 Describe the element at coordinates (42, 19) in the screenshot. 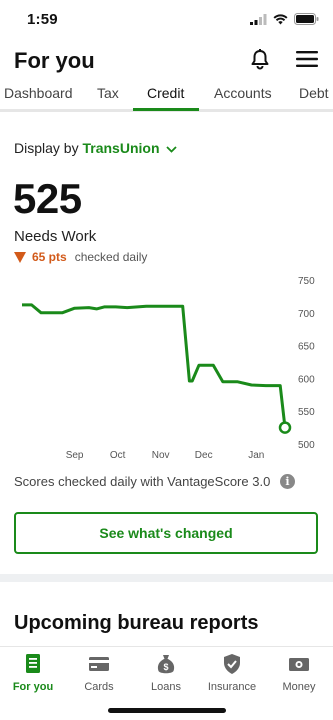

I see `status-time: 1:59` at that location.